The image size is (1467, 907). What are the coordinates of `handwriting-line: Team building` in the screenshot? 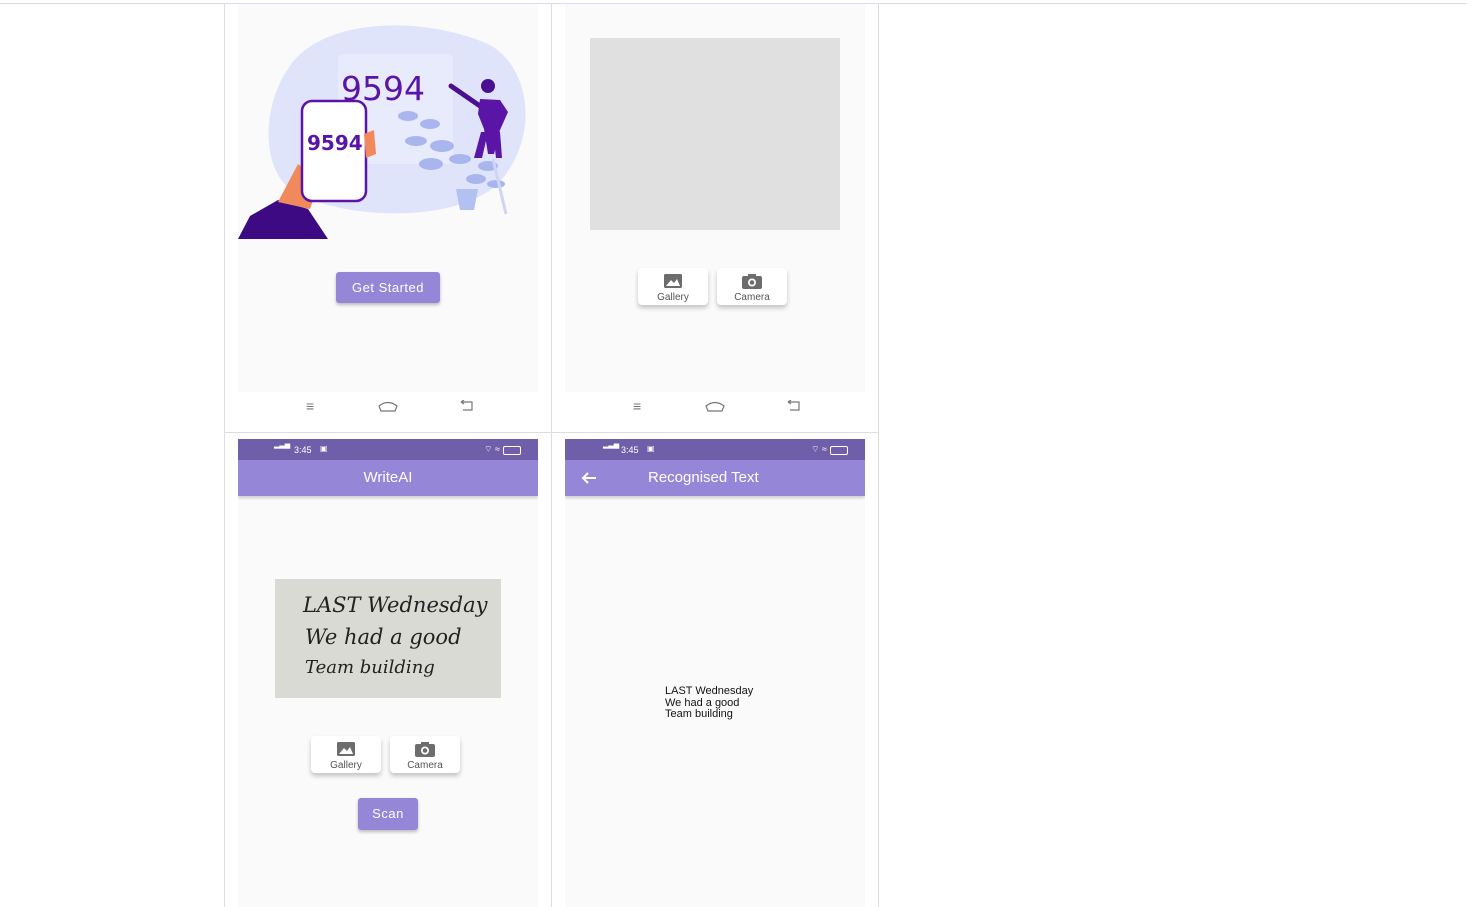 It's located at (370, 667).